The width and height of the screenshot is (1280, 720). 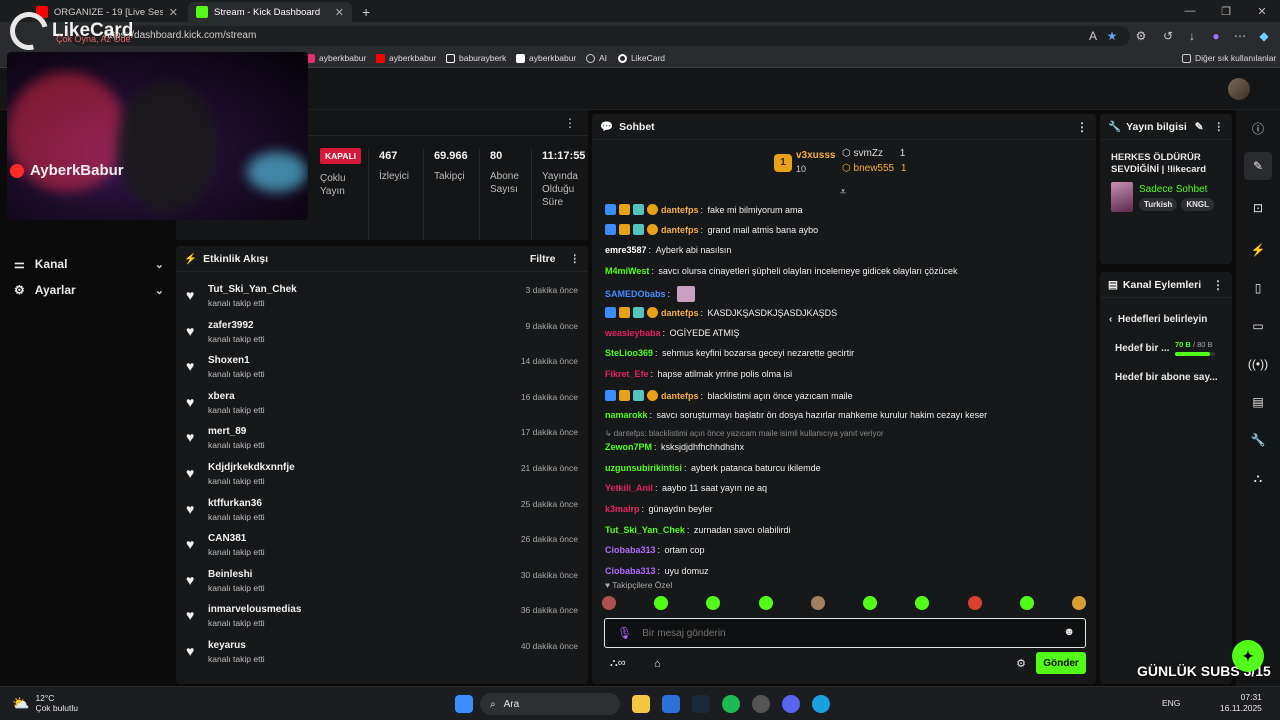 I want to click on activity-username: Kdjdjrkekdkxnnfje, so click(x=251, y=467).